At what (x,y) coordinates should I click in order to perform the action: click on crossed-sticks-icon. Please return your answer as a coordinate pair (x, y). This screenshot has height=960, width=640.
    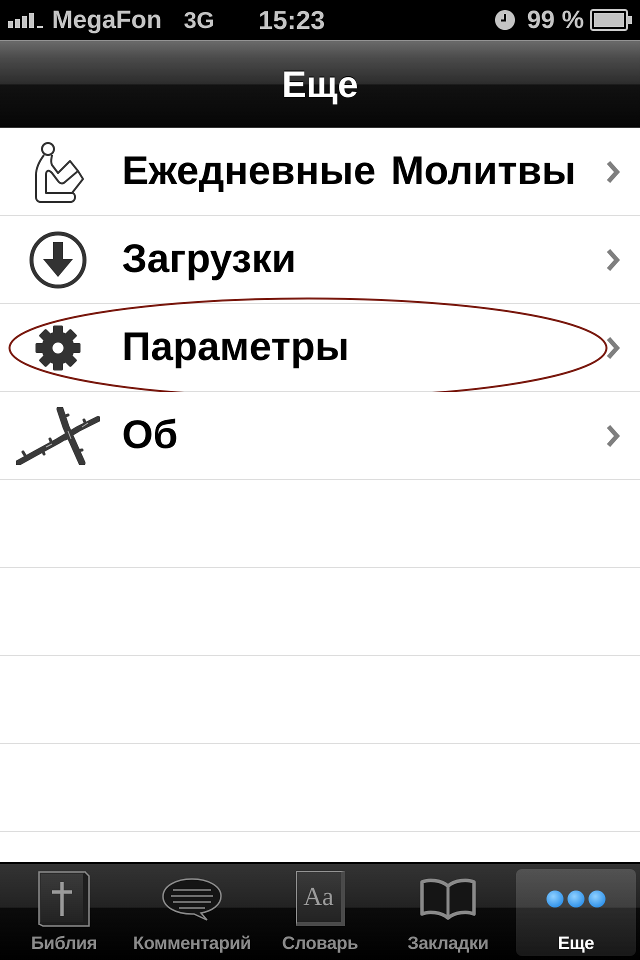
    Looking at the image, I should click on (58, 435).